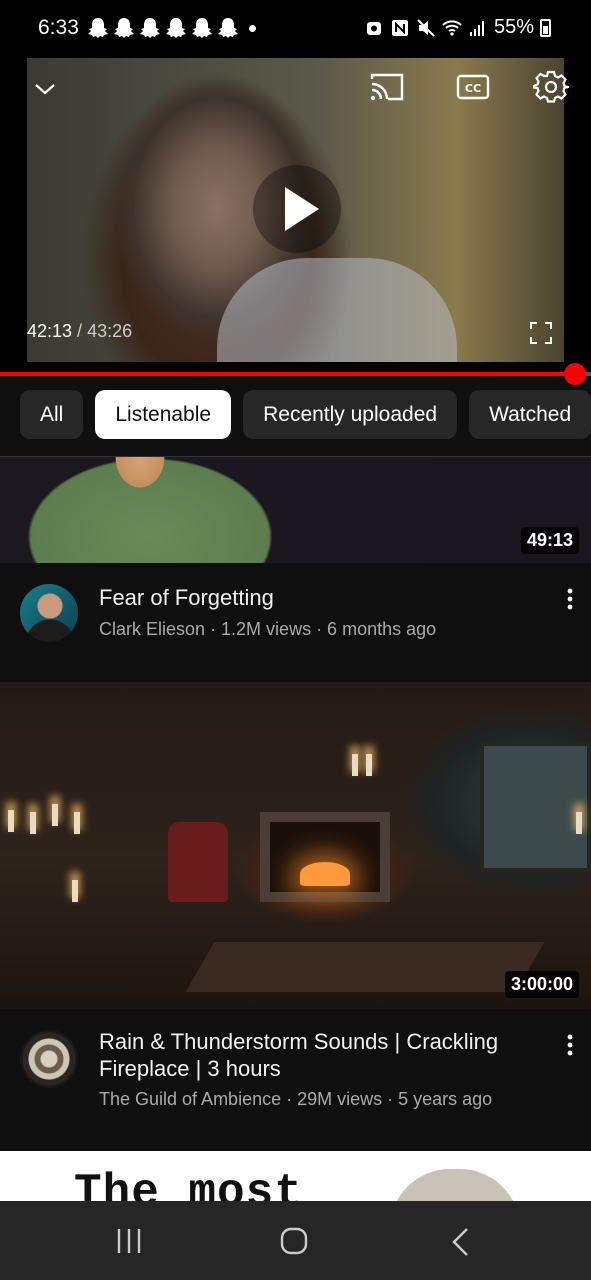 The image size is (591, 1280). What do you see at coordinates (551, 87) in the screenshot?
I see `settings-gear-icon` at bounding box center [551, 87].